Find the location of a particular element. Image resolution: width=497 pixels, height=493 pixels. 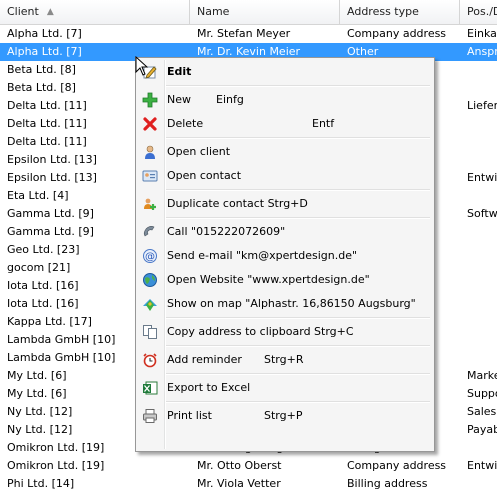

plus-icon is located at coordinates (150, 100).